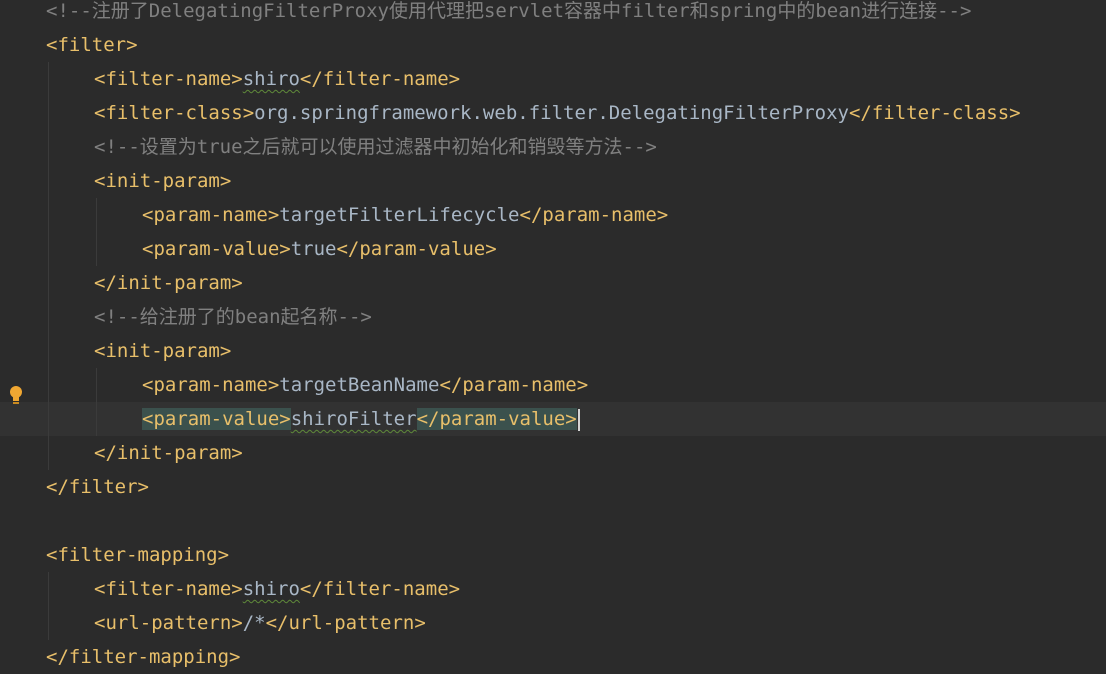 The width and height of the screenshot is (1106, 674). What do you see at coordinates (578, 419) in the screenshot?
I see `text-caret` at bounding box center [578, 419].